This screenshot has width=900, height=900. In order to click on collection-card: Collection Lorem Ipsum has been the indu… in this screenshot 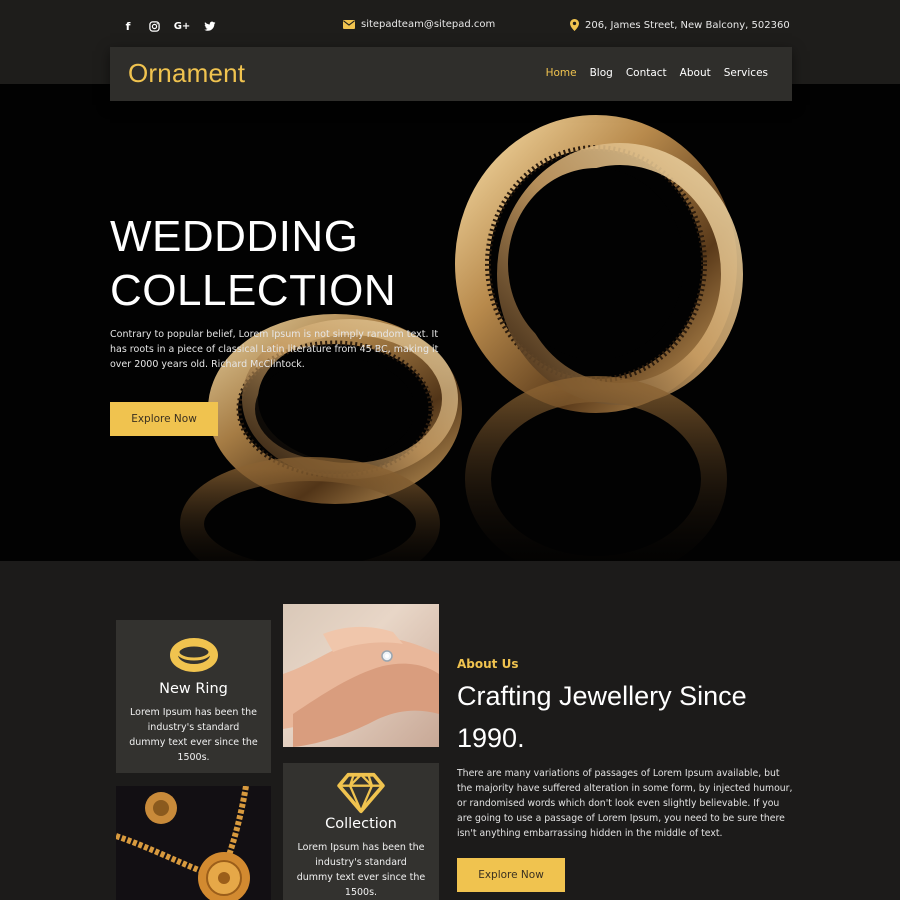, I will do `click(361, 831)`.